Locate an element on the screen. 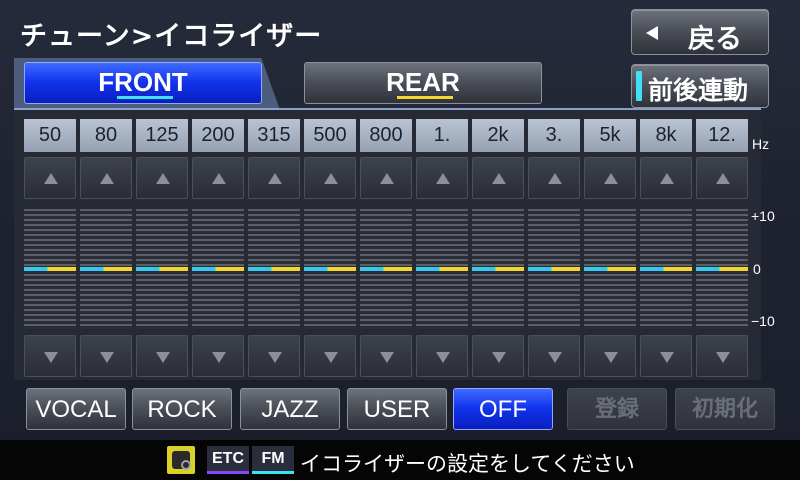  preset-button: OFF is located at coordinates (503, 409).